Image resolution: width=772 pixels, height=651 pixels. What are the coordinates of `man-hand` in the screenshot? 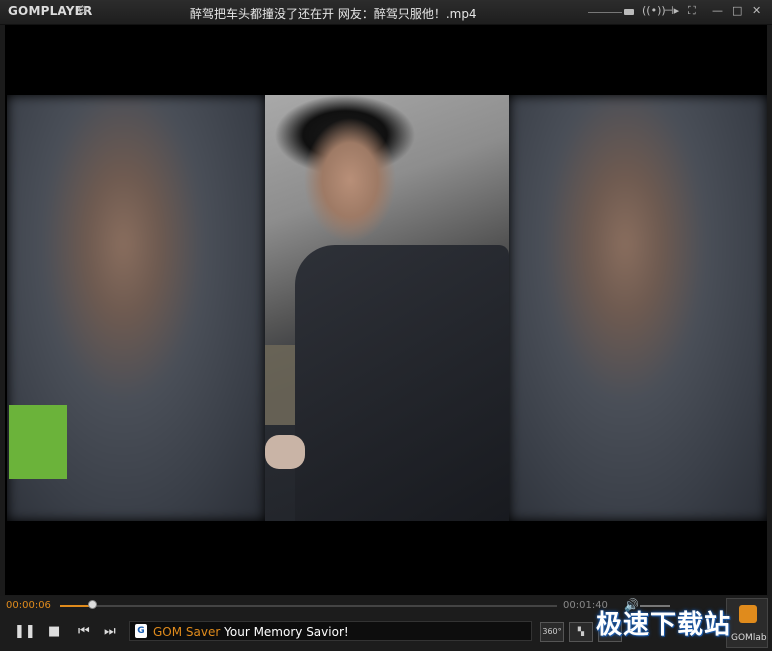 It's located at (285, 452).